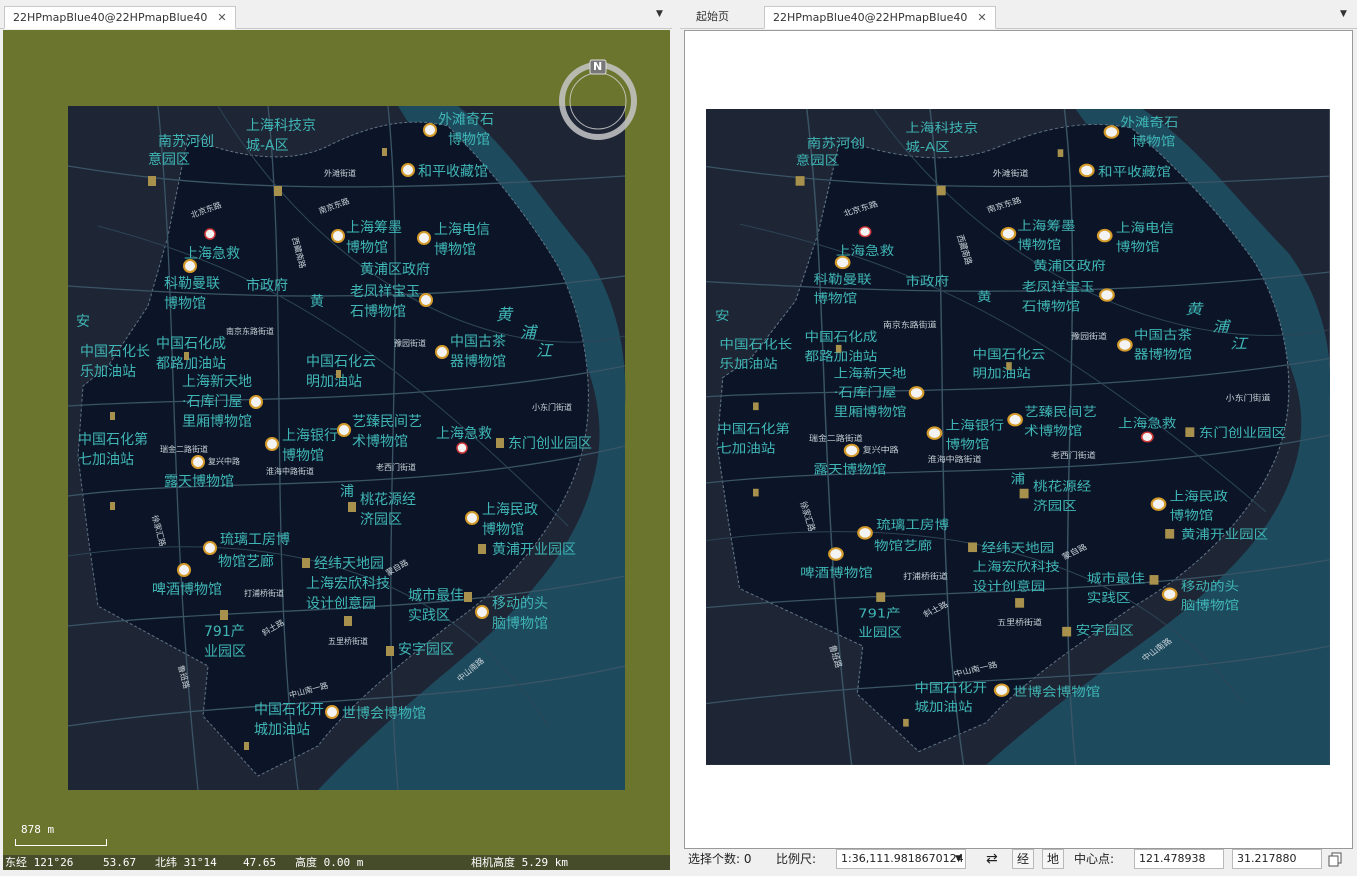 Image resolution: width=1357 pixels, height=876 pixels. I want to click on map-label: 中国石化开, so click(289, 710).